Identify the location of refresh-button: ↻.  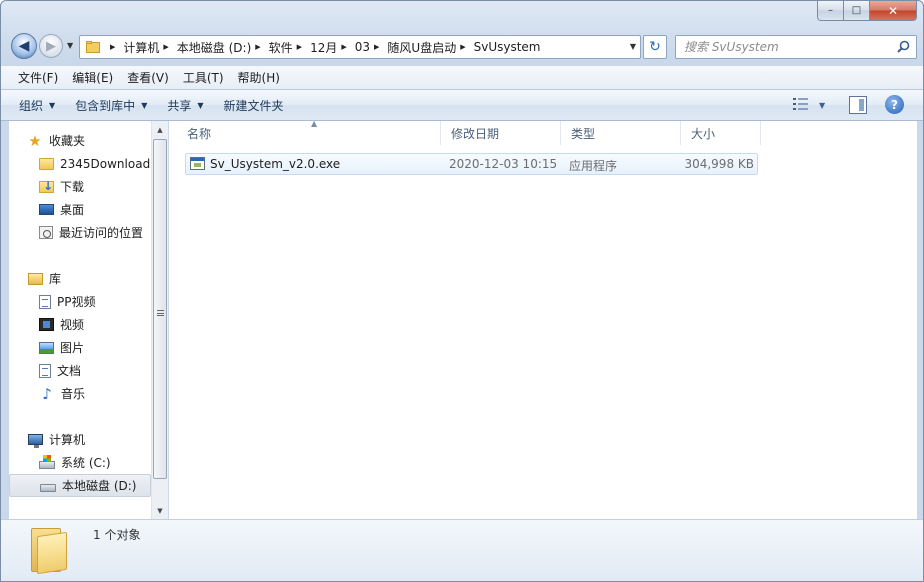
(655, 47).